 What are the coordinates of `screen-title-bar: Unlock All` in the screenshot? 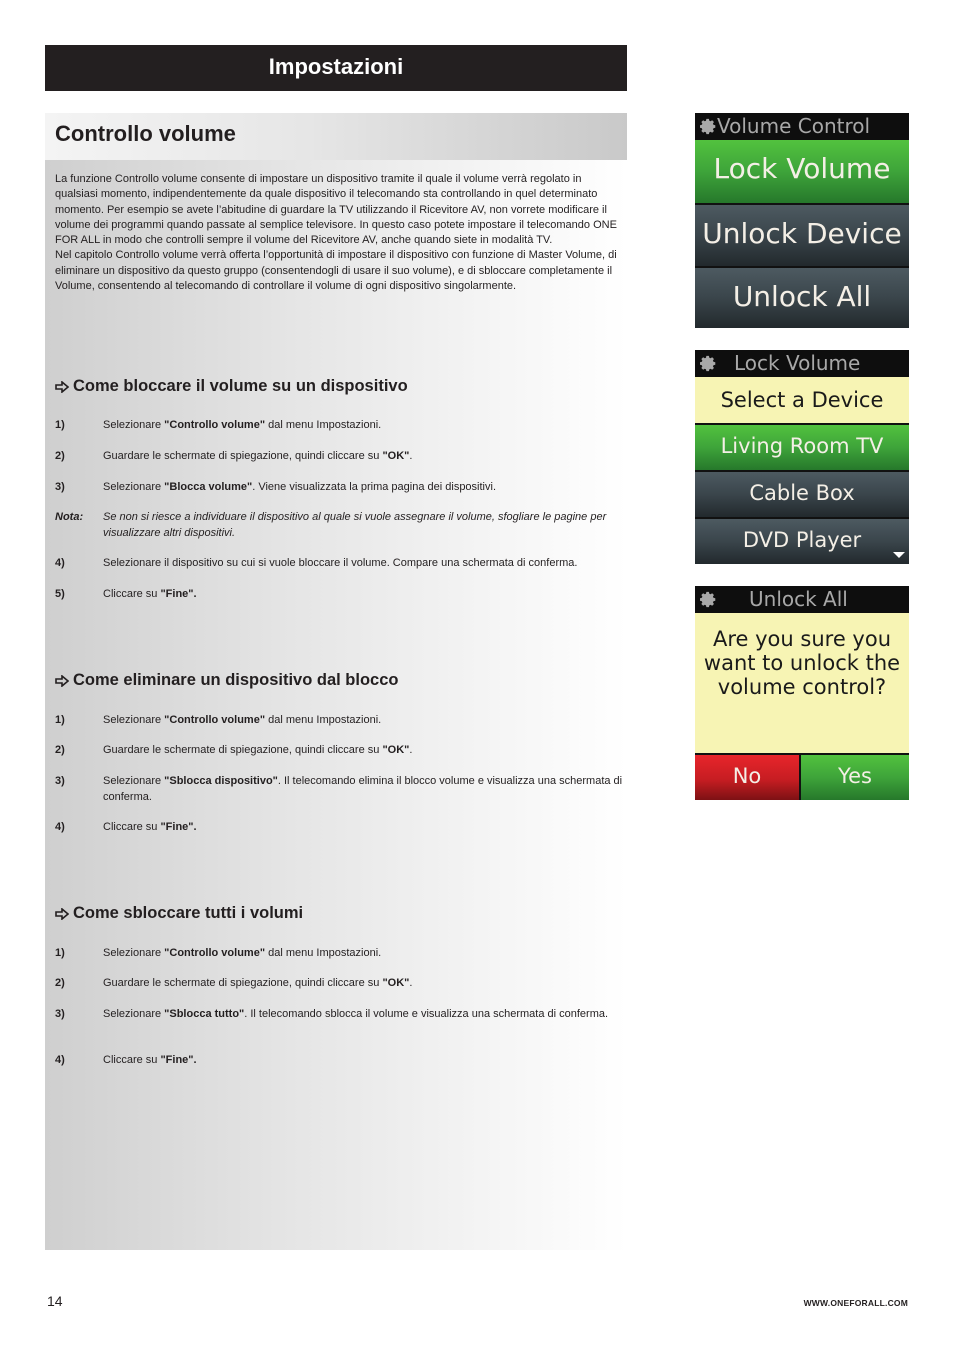 It's located at (802, 599).